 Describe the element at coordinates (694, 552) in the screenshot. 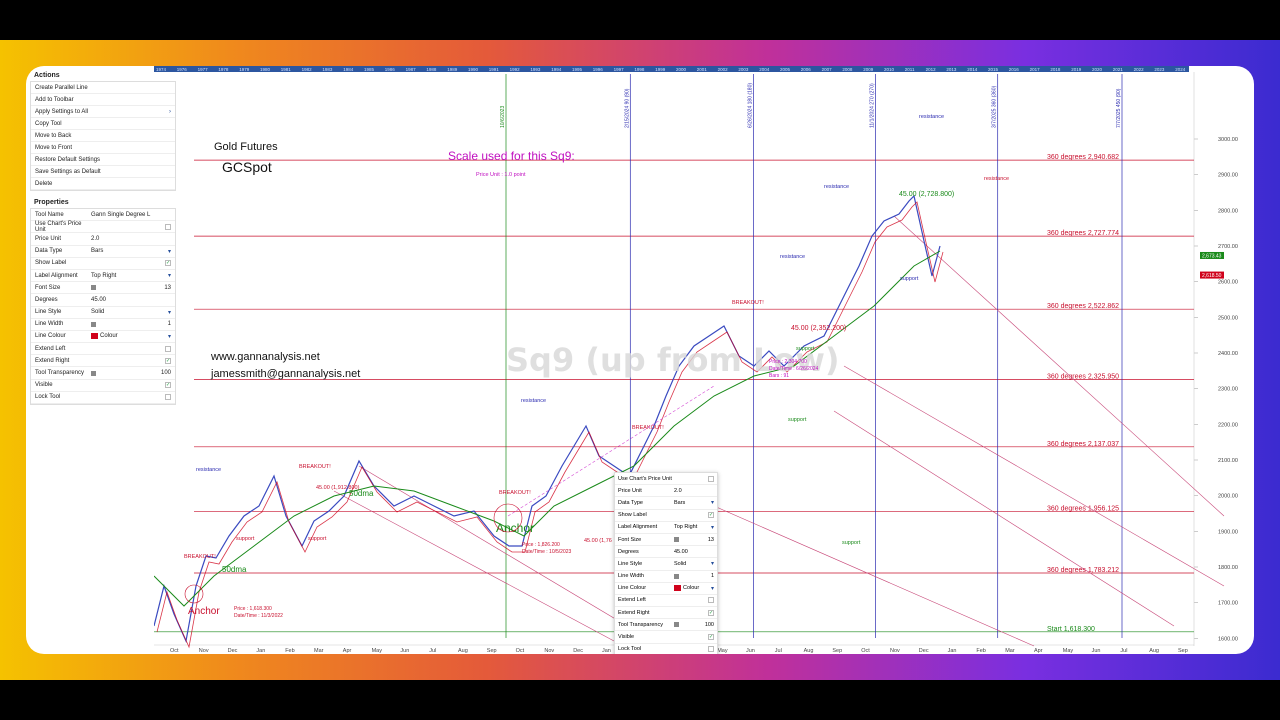

I see `property-input: 45.00` at that location.